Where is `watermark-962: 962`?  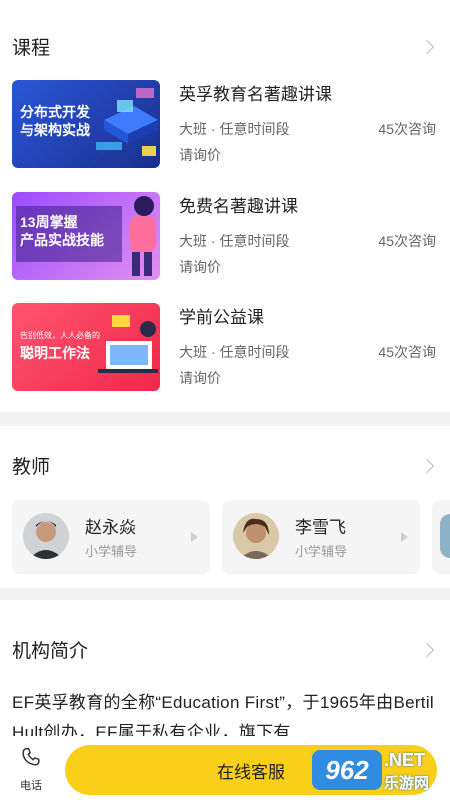 watermark-962: 962 is located at coordinates (347, 770).